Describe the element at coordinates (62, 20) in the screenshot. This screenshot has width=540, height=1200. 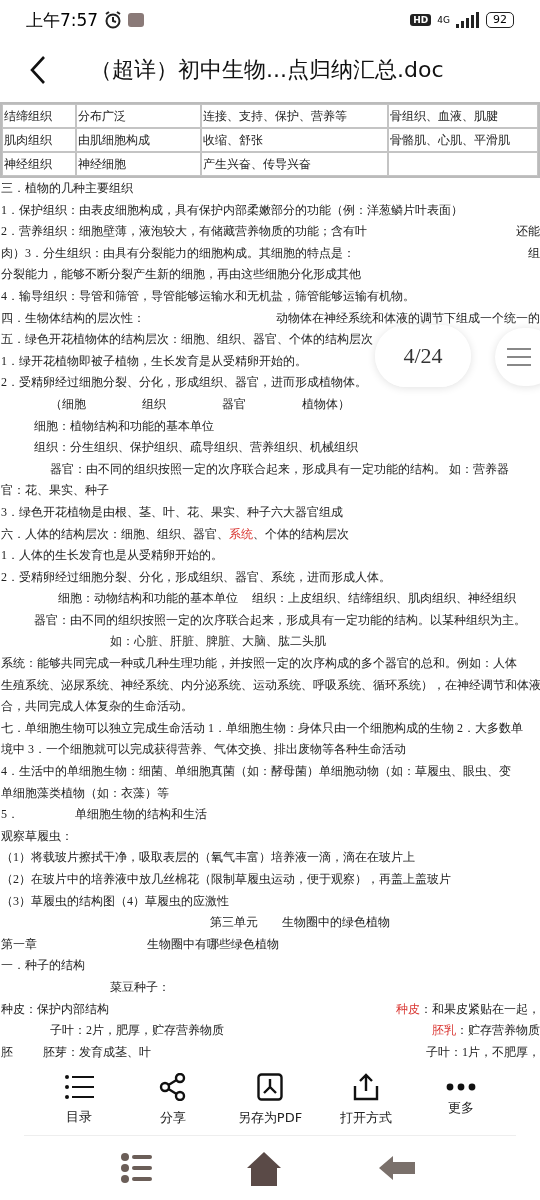
I see `status-time: 上午7:57` at that location.